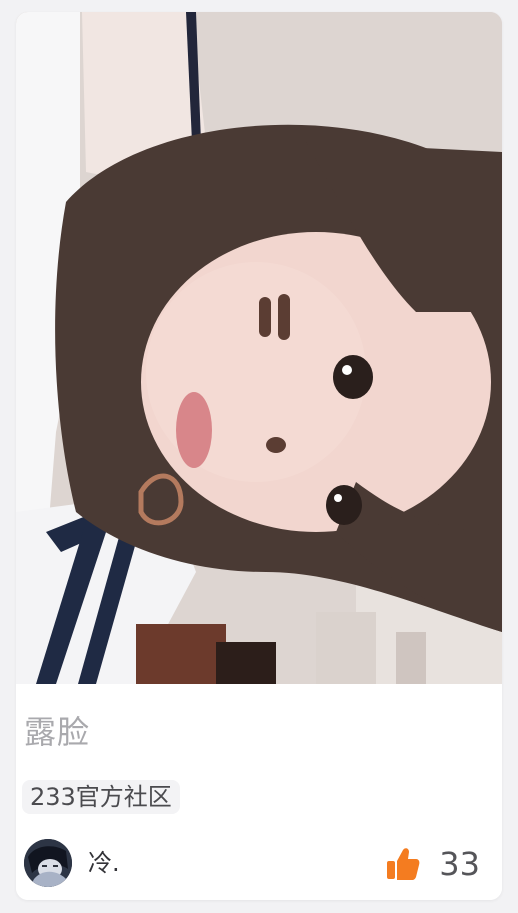  What do you see at coordinates (57, 732) in the screenshot?
I see `post-title: 露脸` at bounding box center [57, 732].